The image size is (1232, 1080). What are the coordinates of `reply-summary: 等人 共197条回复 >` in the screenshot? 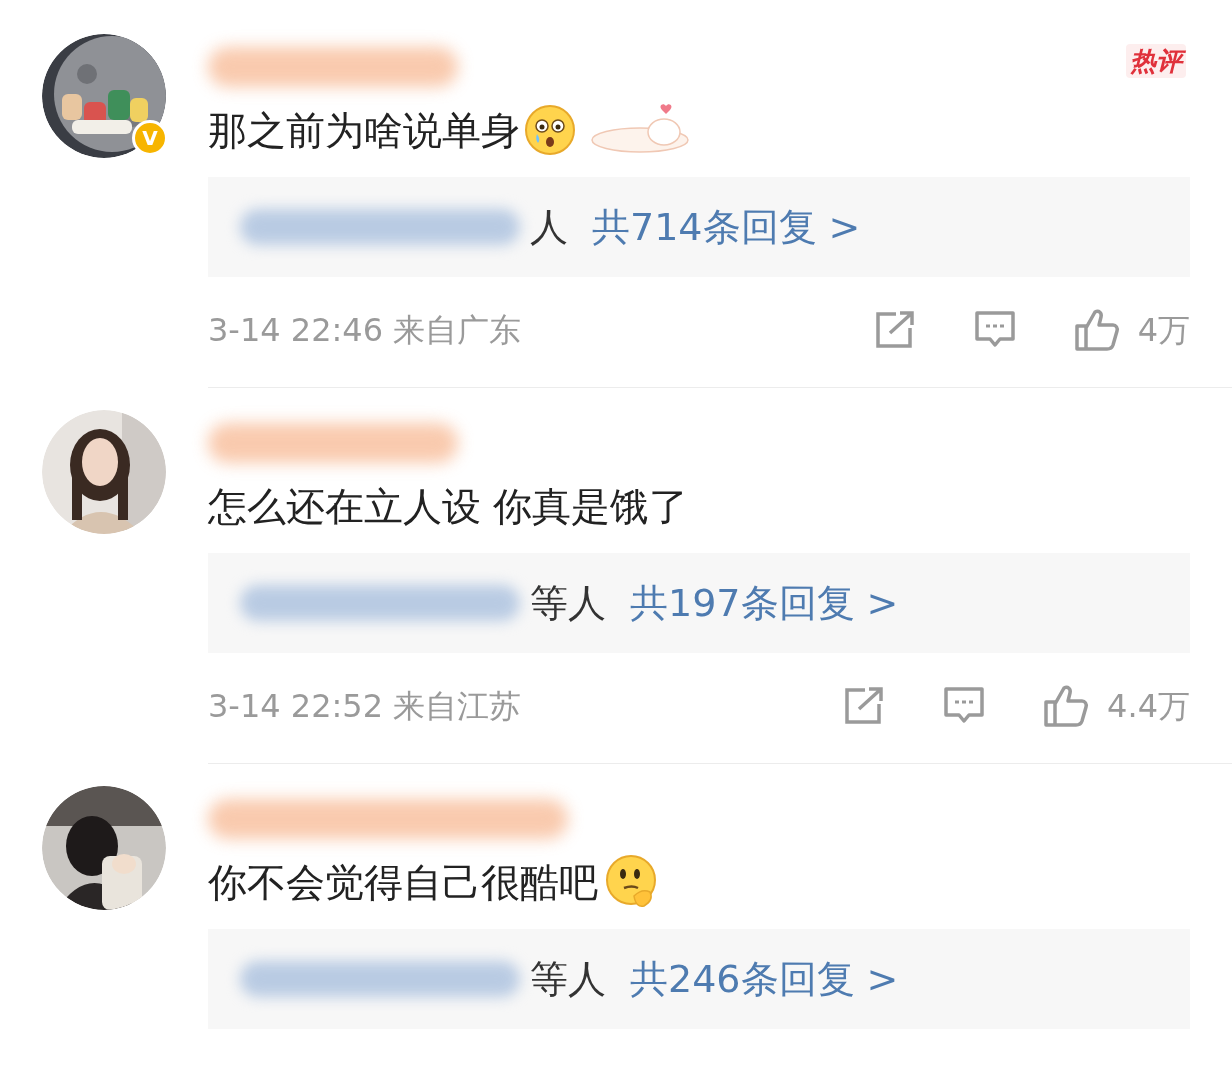 It's located at (699, 603).